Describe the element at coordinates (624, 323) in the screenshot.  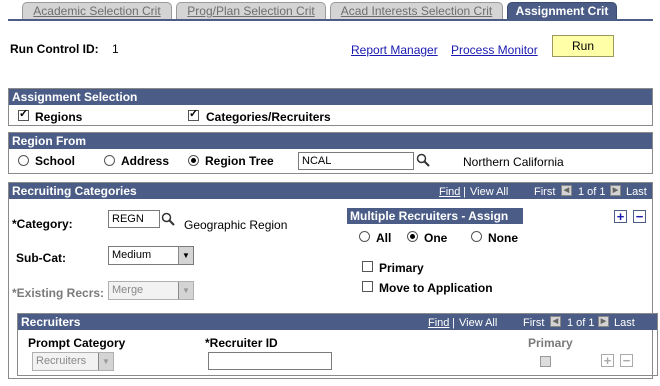
I see `recruiters-last-label: Last` at that location.